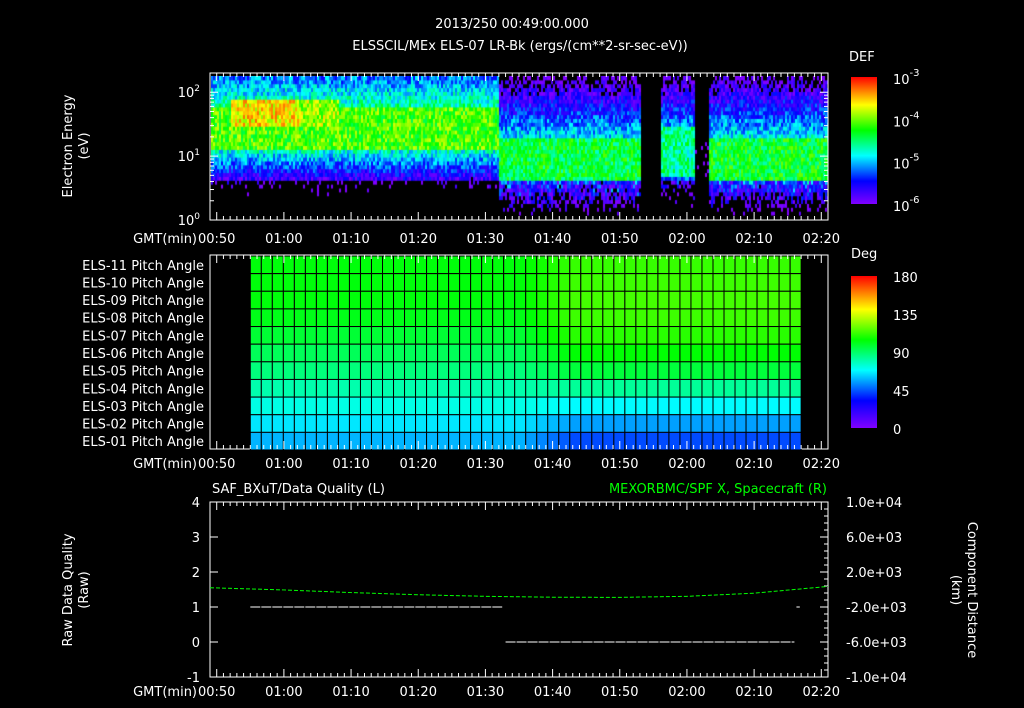 Image resolution: width=1024 pixels, height=708 pixels. I want to click on right-y-tick-label: -1.0e+04, so click(876, 678).